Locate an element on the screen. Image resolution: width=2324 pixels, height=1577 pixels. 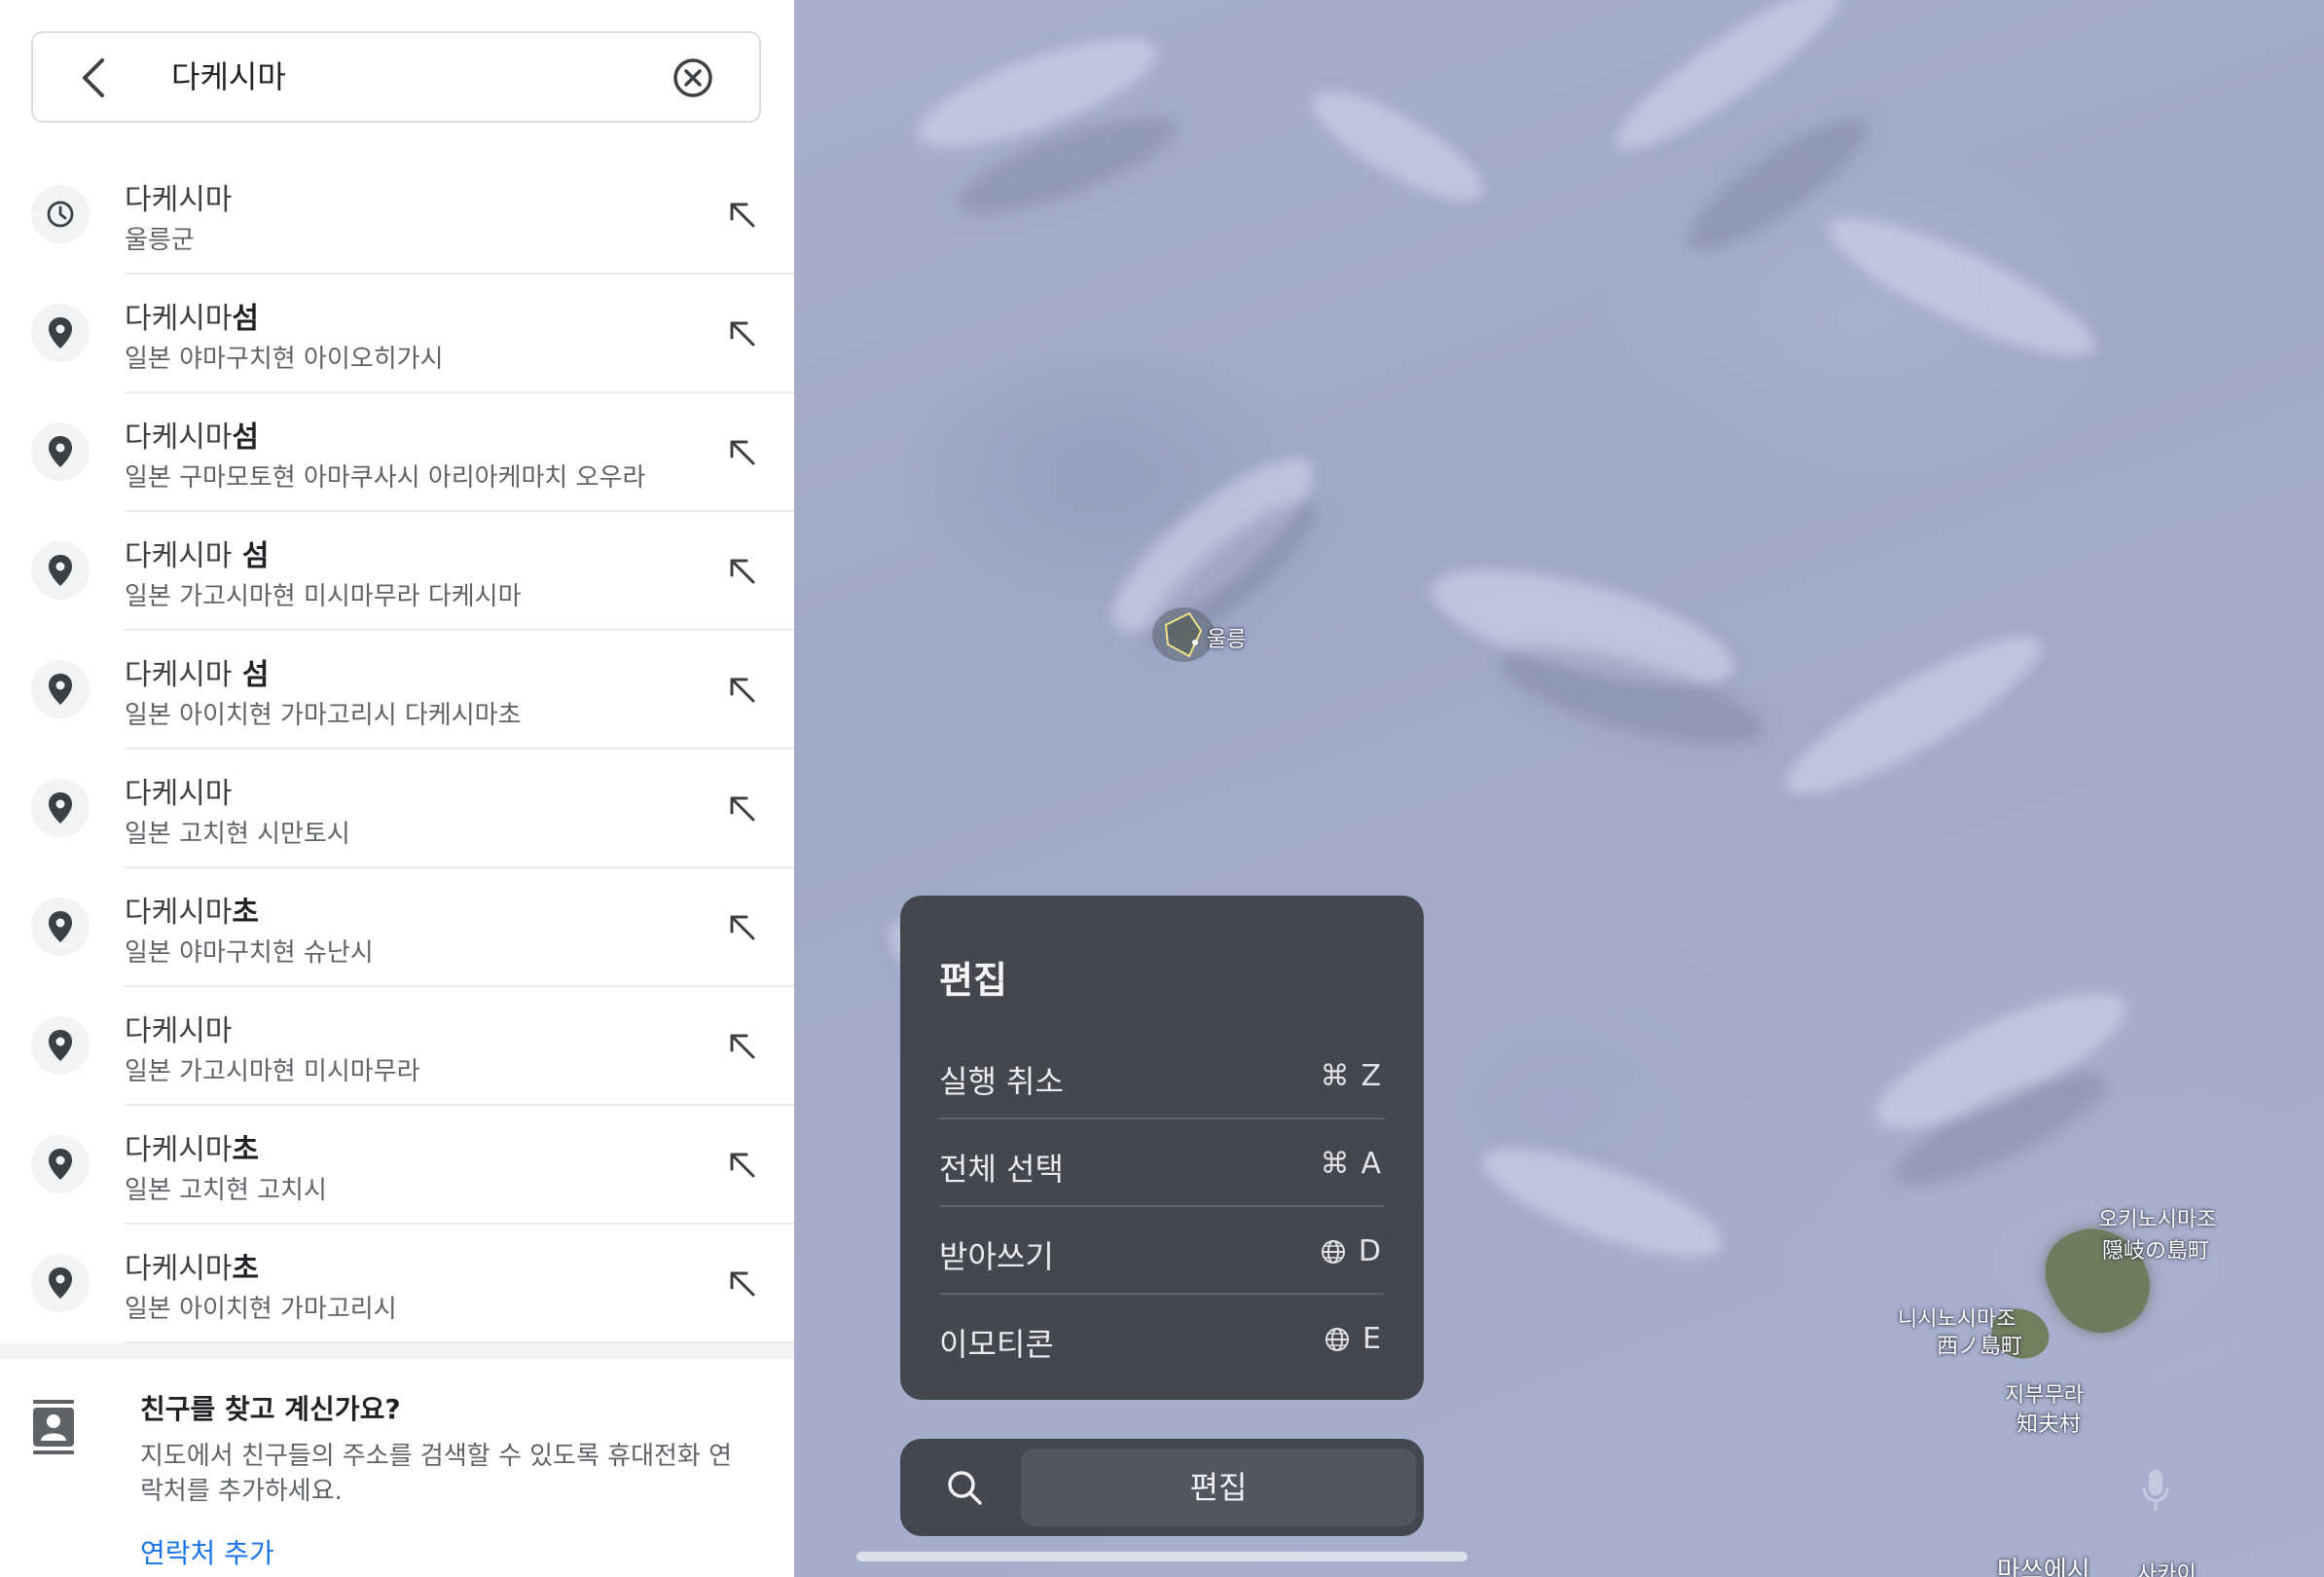
back-button is located at coordinates (93, 77).